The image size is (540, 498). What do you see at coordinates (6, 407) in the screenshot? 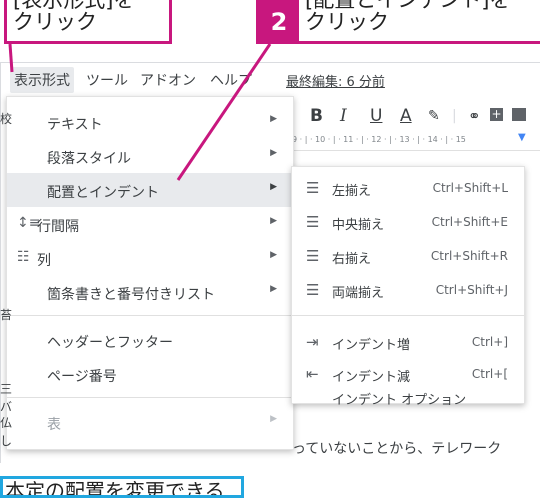
I see `doc-left-char: バ` at bounding box center [6, 407].